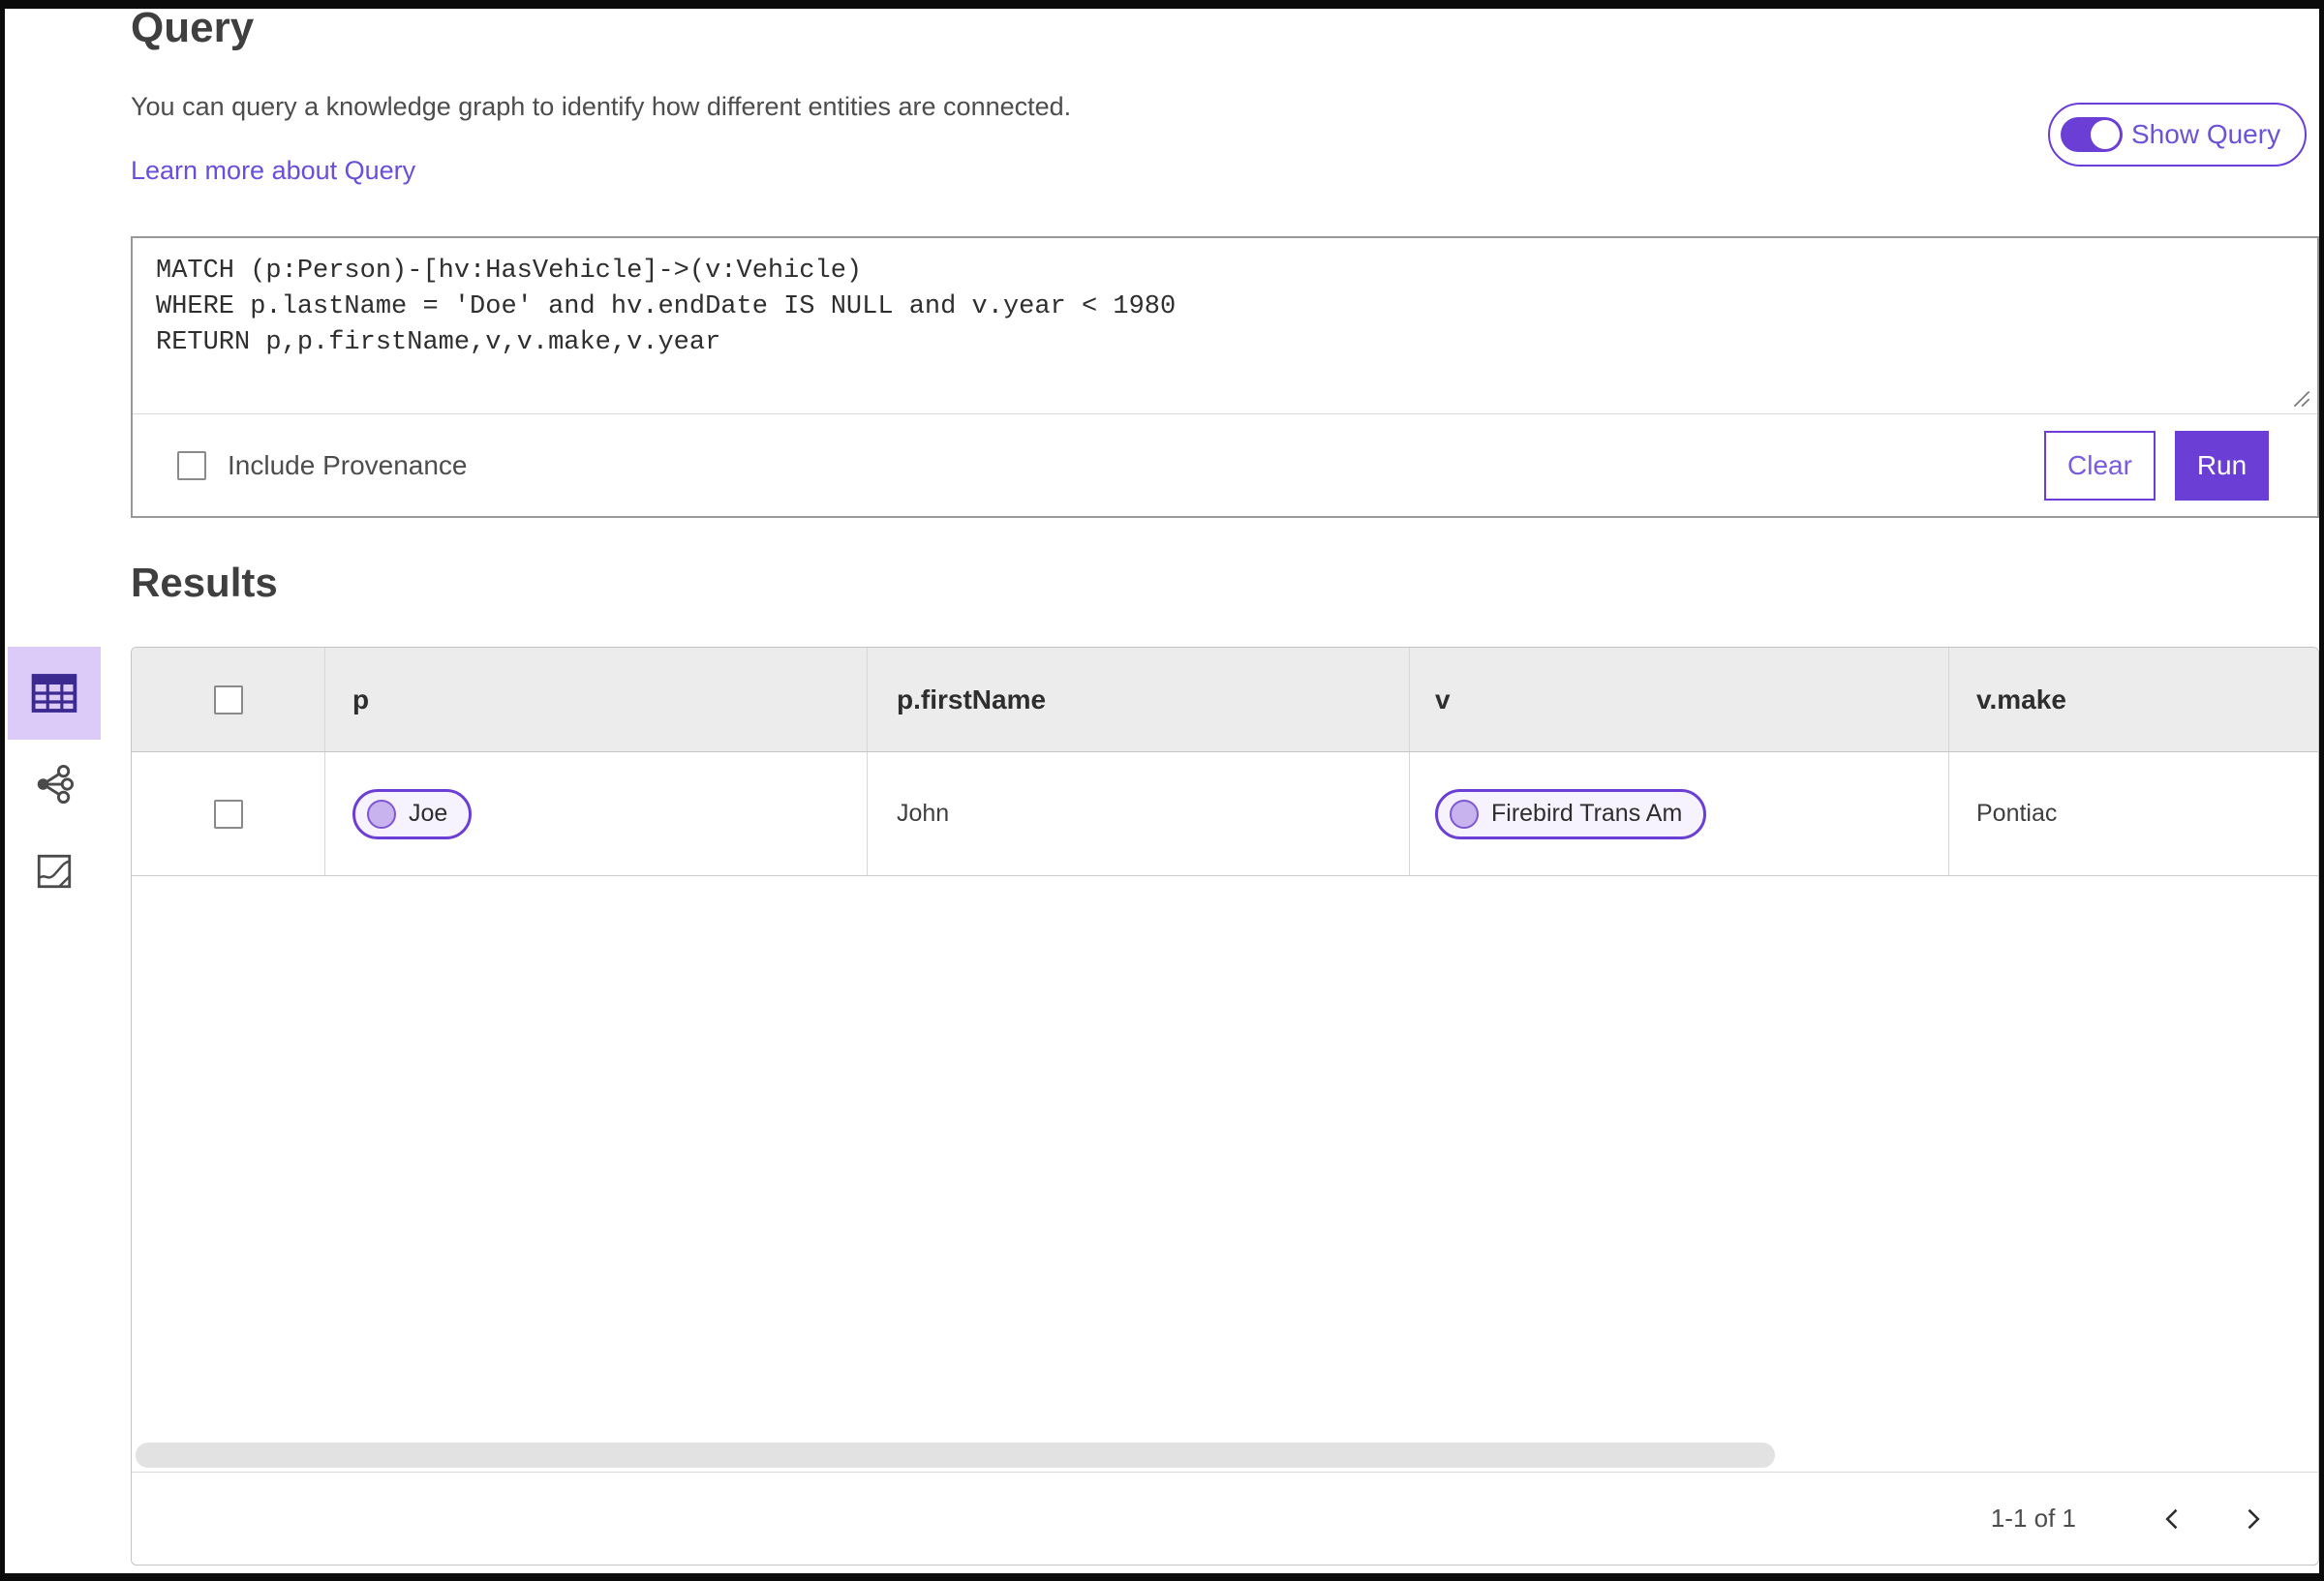  What do you see at coordinates (191, 465) in the screenshot?
I see `include-provenance-checkbox` at bounding box center [191, 465].